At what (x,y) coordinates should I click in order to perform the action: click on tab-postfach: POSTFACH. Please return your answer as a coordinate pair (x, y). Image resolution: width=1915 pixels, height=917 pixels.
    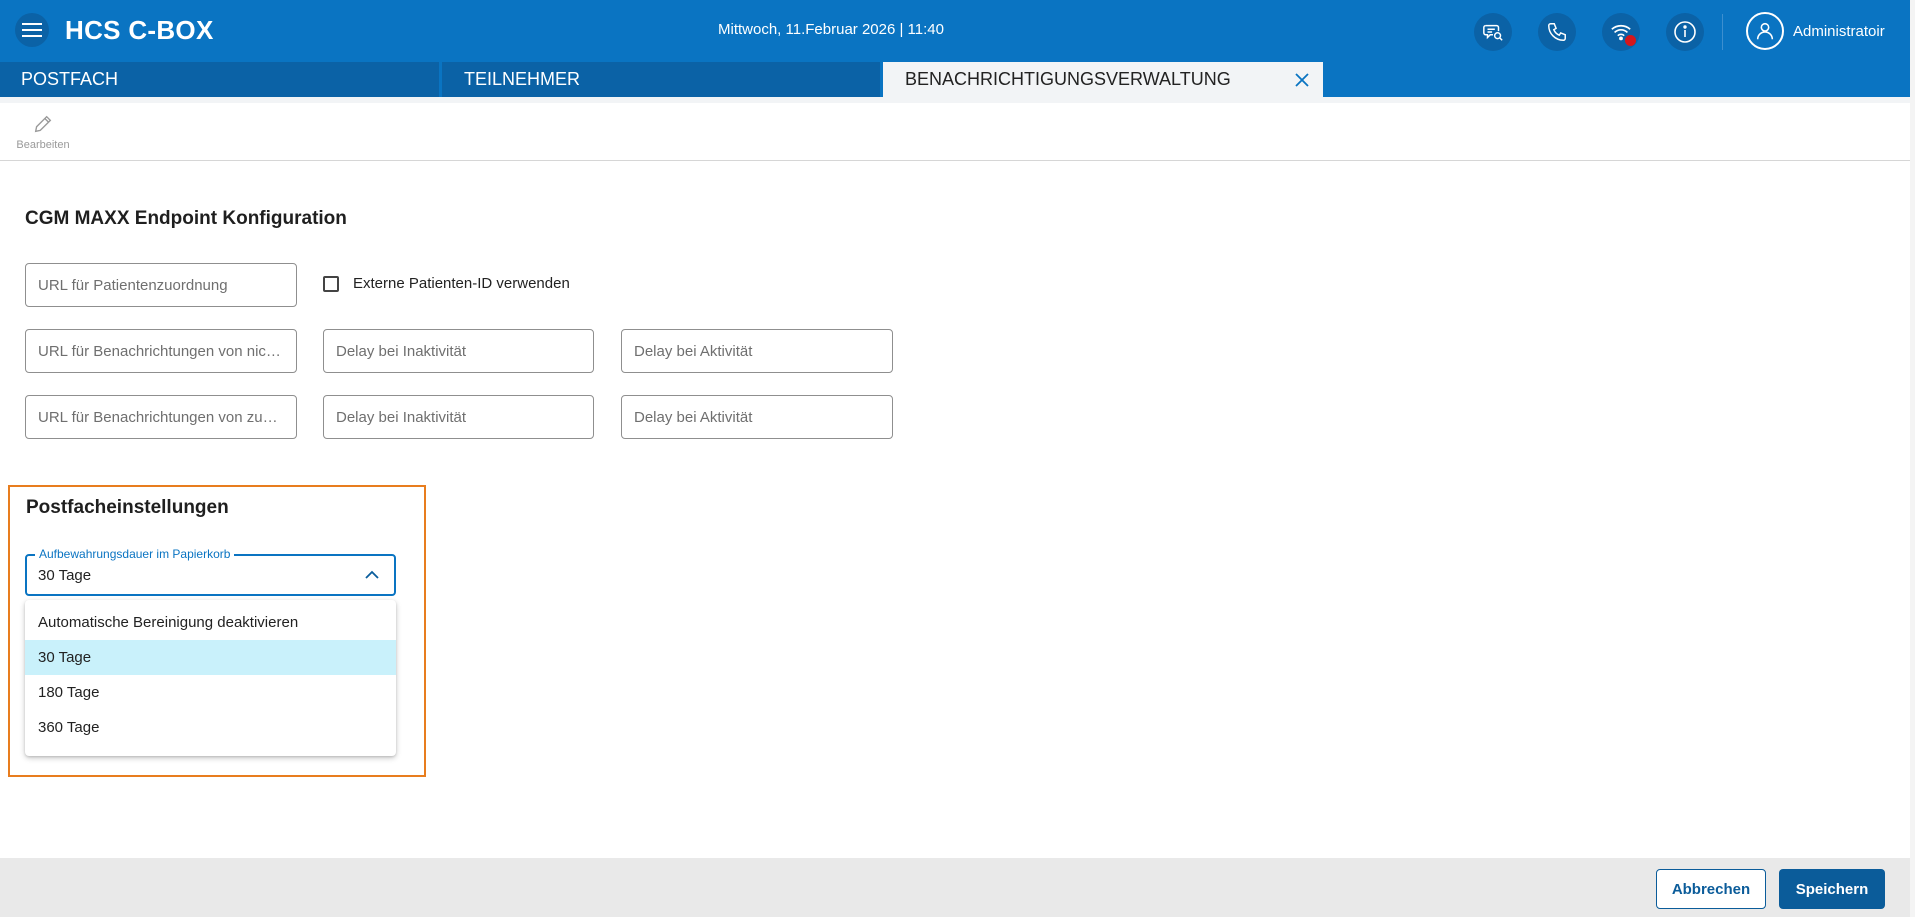
    Looking at the image, I should click on (219, 79).